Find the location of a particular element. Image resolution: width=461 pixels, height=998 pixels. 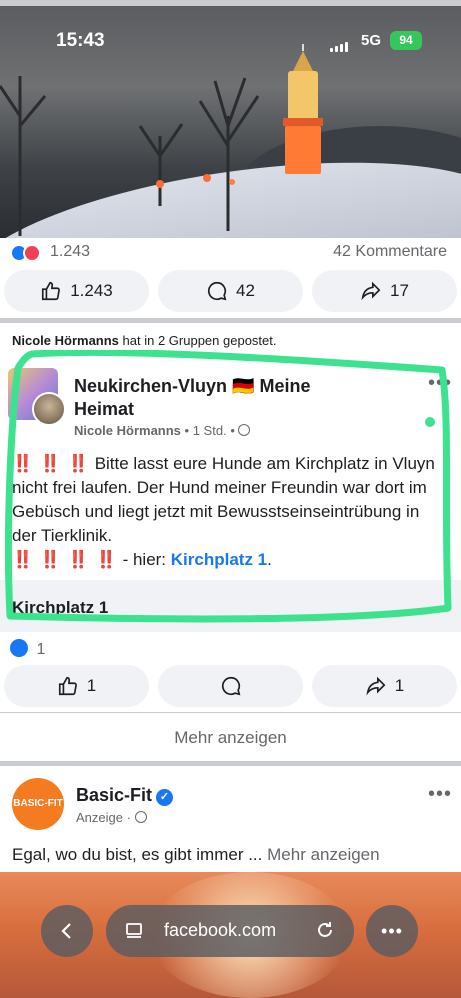

back-button is located at coordinates (67, 931).